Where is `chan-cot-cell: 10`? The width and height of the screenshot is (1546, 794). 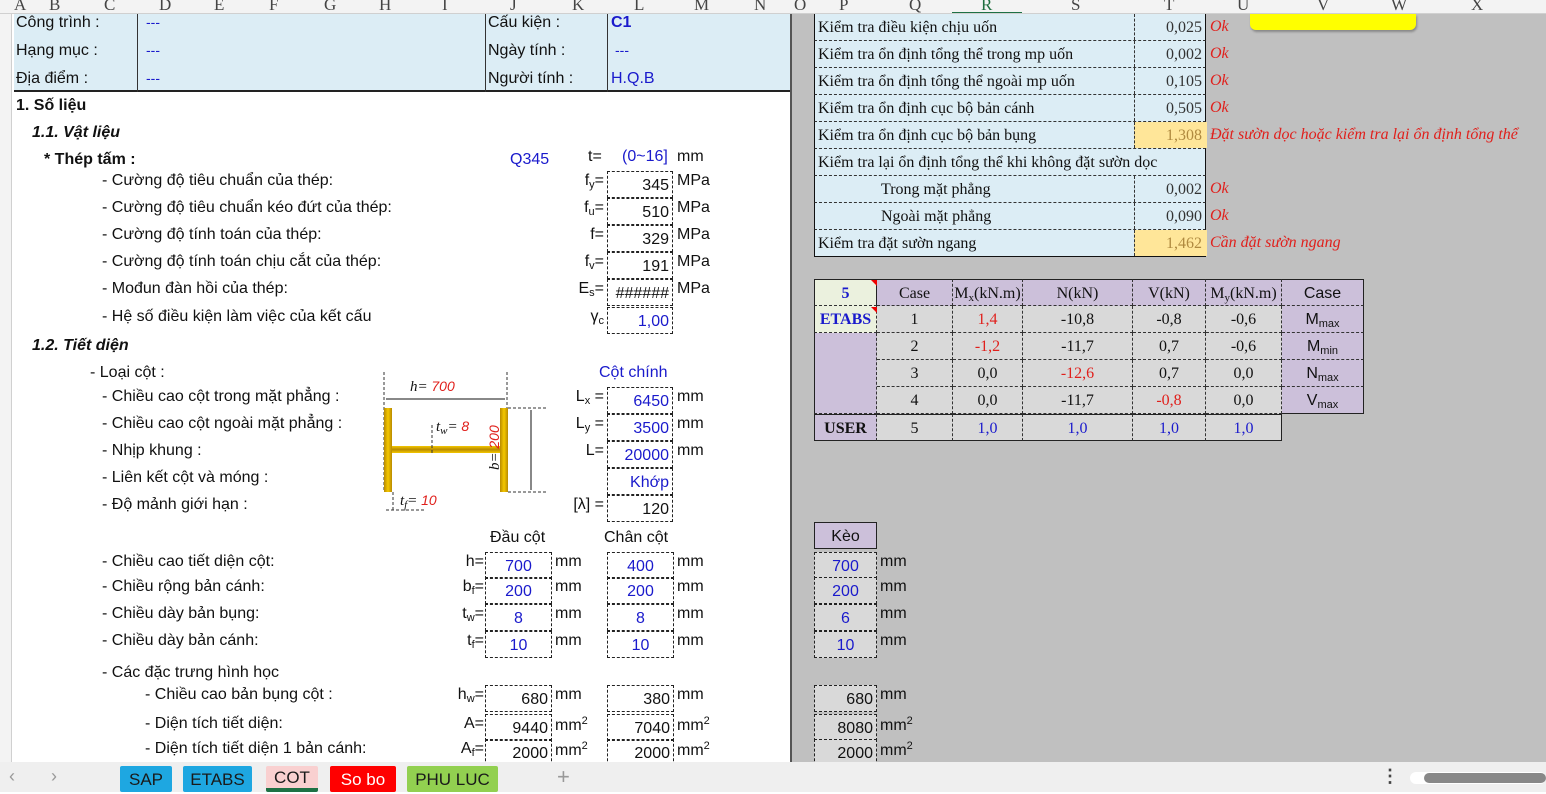
chan-cot-cell: 10 is located at coordinates (640, 644).